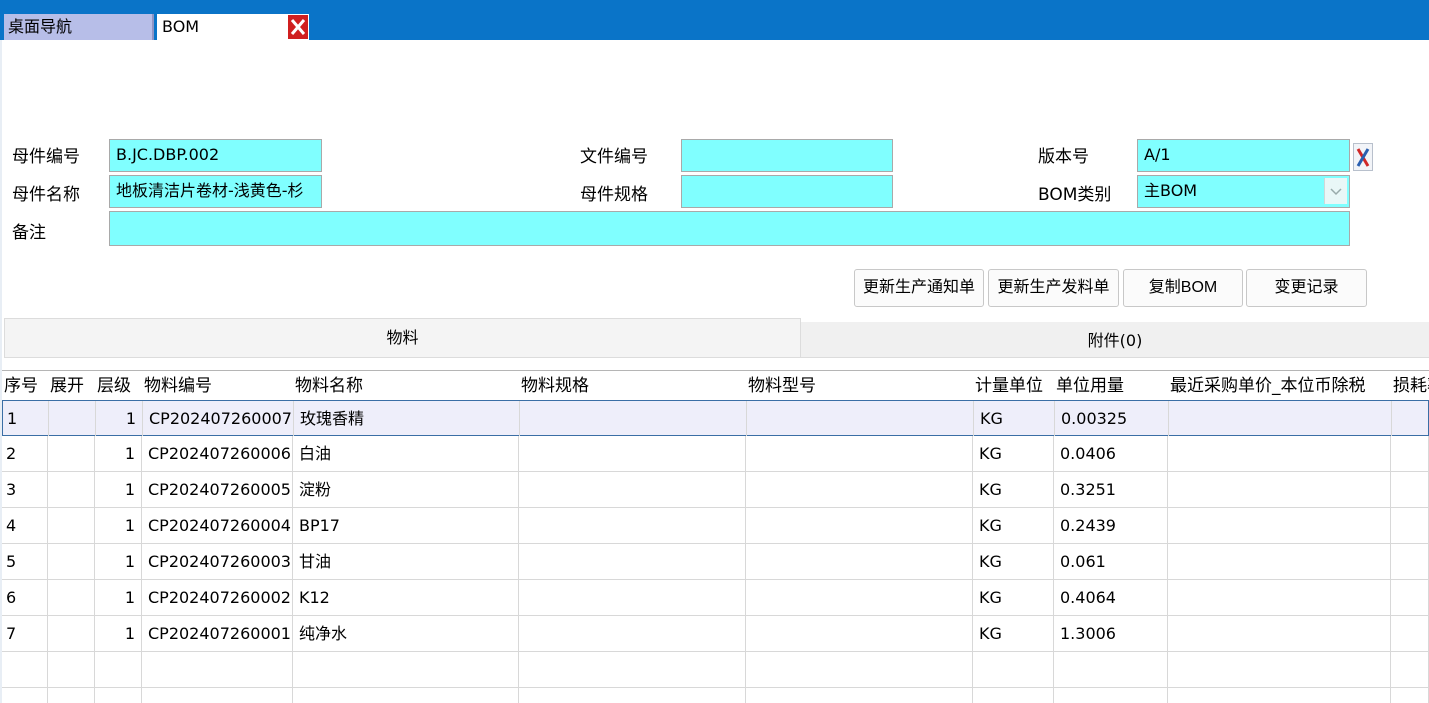 This screenshot has height=703, width=1429. Describe the element at coordinates (715, 526) in the screenshot. I see `table-row: 4 1 CP202407260004 BP17 KG 0.2439` at that location.